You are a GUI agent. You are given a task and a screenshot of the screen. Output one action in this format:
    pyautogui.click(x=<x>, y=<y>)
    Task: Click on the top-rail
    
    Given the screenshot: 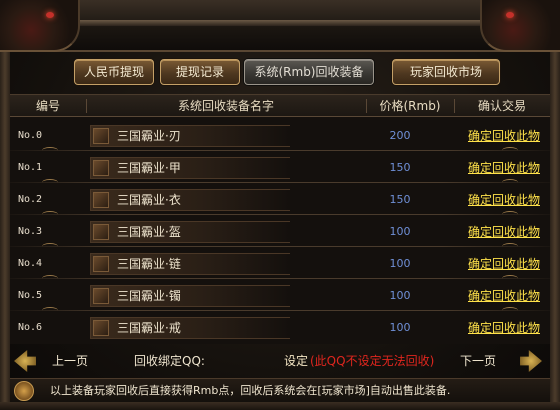 What is the action you would take?
    pyautogui.click(x=280, y=23)
    